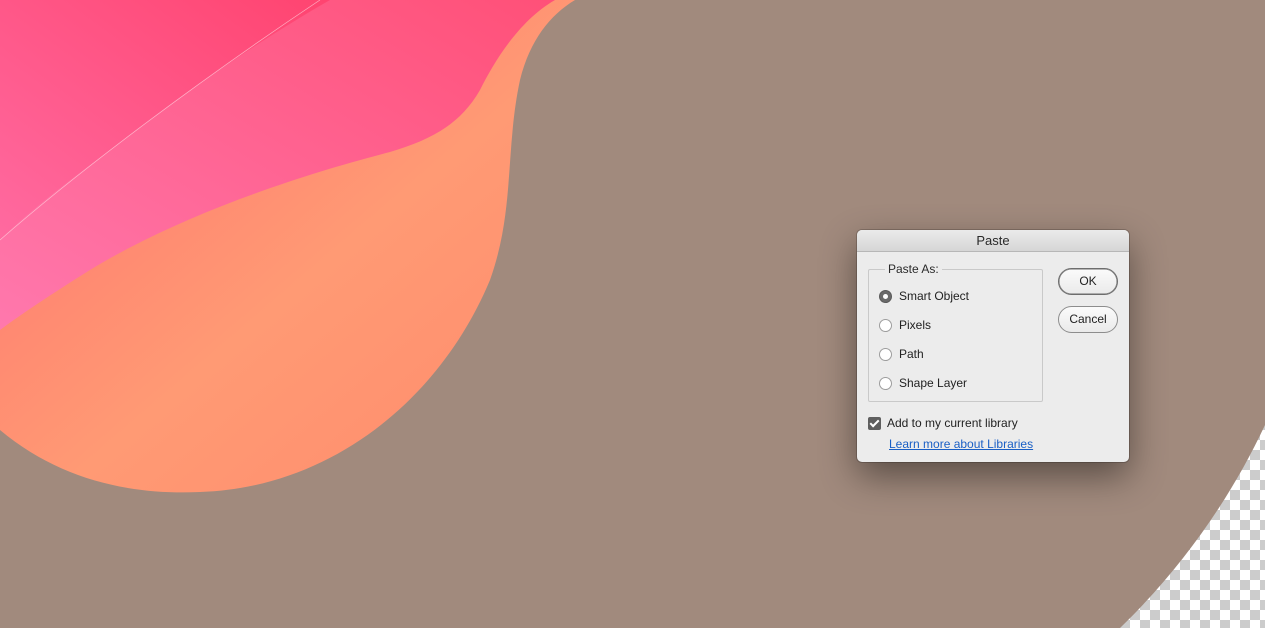  I want to click on radio-label: Shape Layer, so click(933, 383).